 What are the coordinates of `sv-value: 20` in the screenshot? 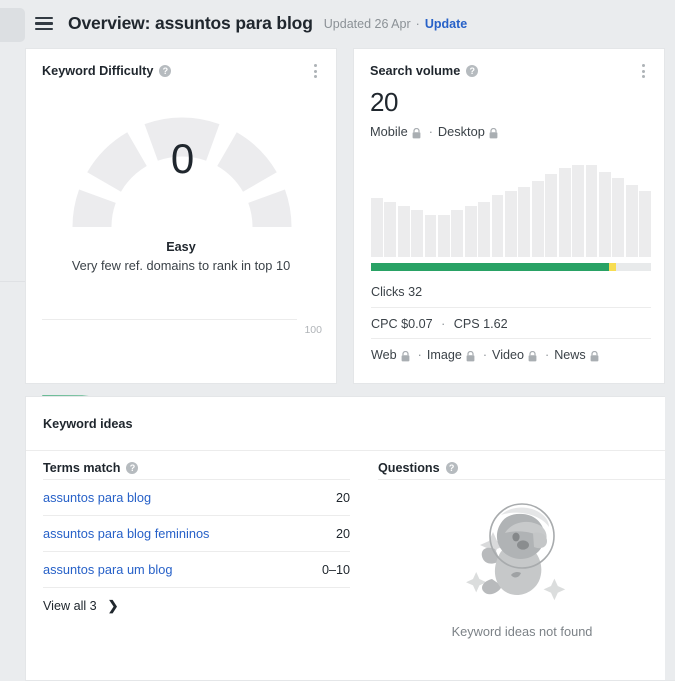 It's located at (384, 102).